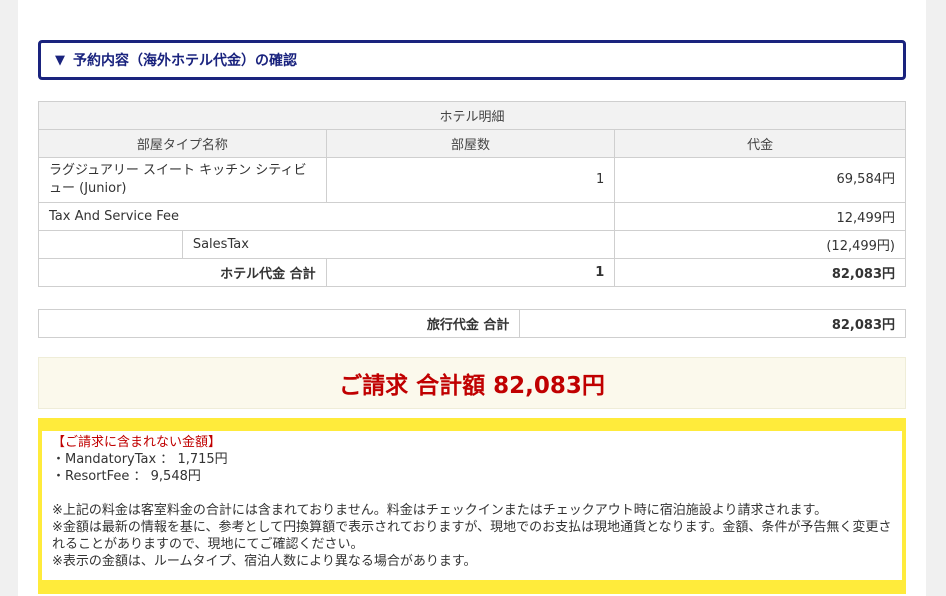 This screenshot has height=596, width=946. Describe the element at coordinates (326, 216) in the screenshot. I see `tax-fee-label: Tax And Service Fee` at that location.